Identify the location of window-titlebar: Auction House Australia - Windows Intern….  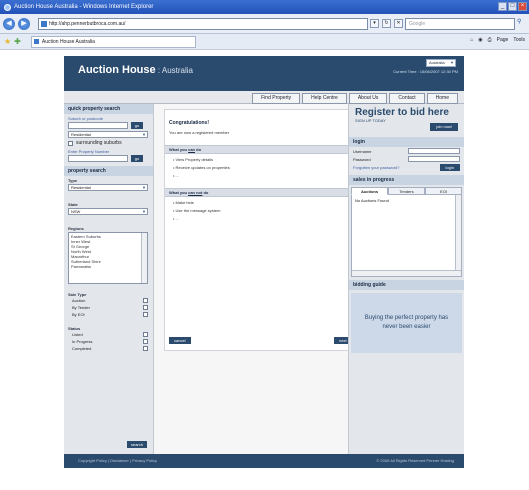
(264, 7).